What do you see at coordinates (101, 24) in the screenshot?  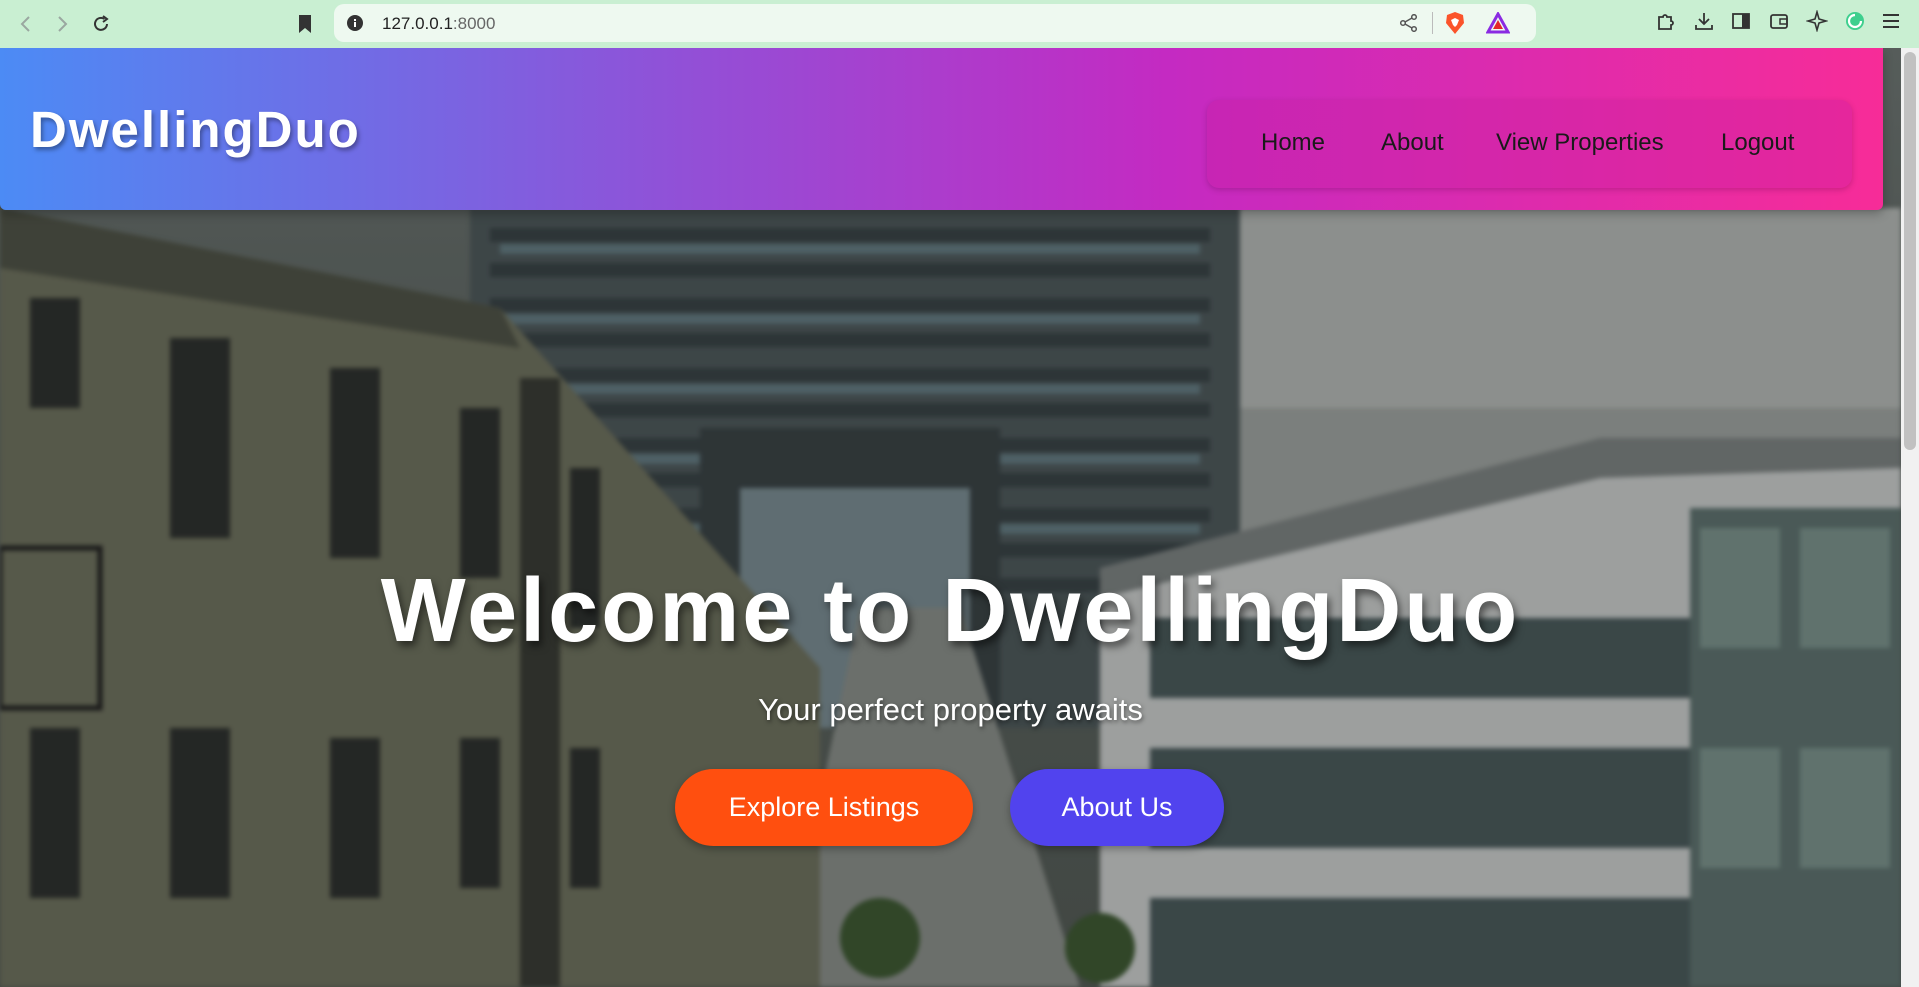 I see `reload-icon` at bounding box center [101, 24].